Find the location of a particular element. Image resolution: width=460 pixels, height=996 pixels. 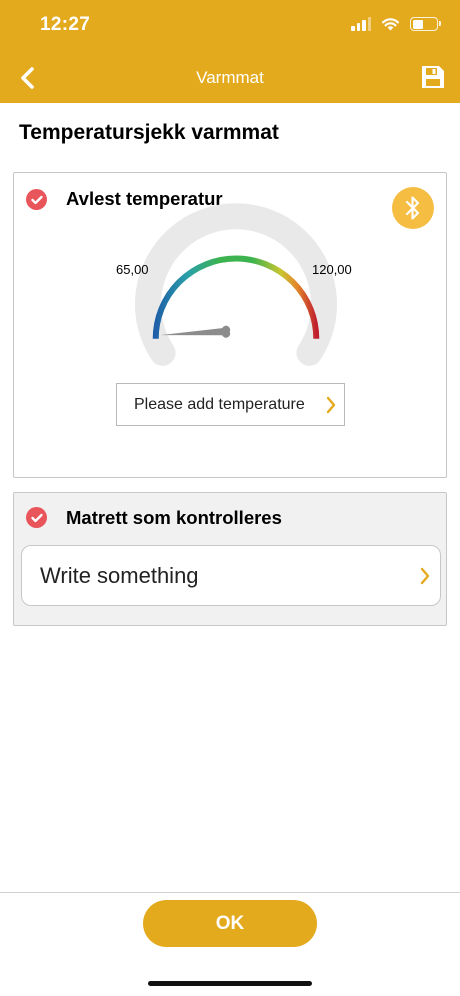

app-header: 12:27 Varmmat is located at coordinates (230, 51).